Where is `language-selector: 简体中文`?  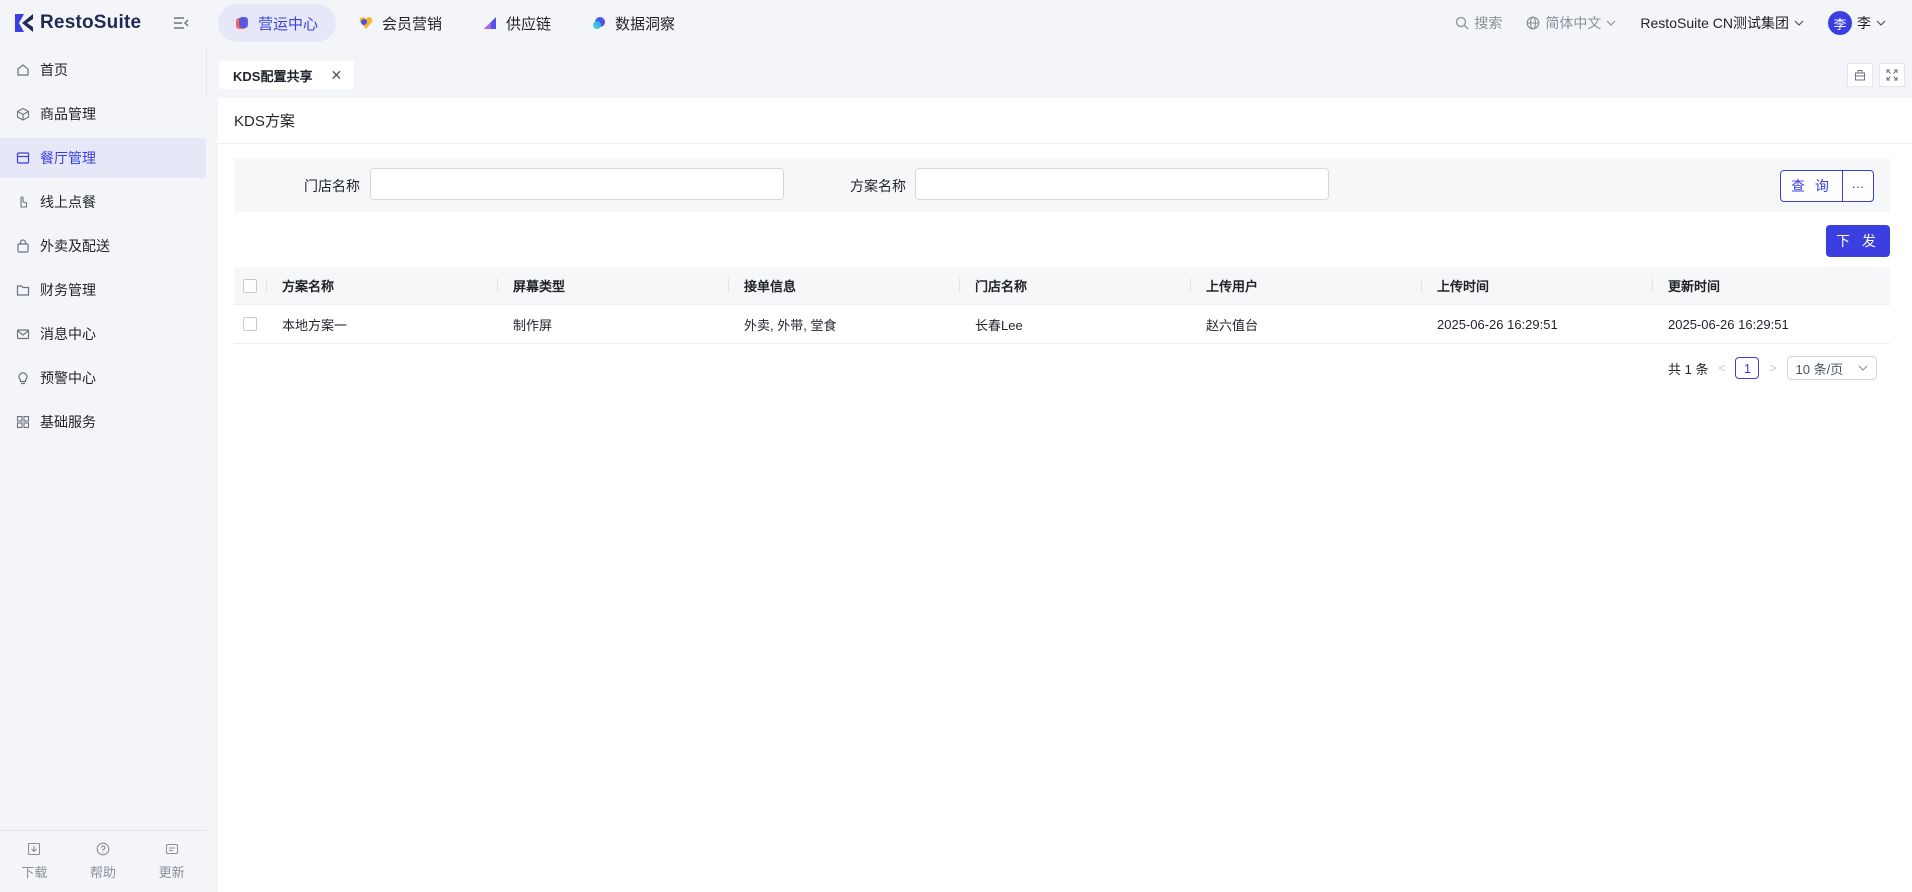 language-selector: 简体中文 is located at coordinates (1571, 23).